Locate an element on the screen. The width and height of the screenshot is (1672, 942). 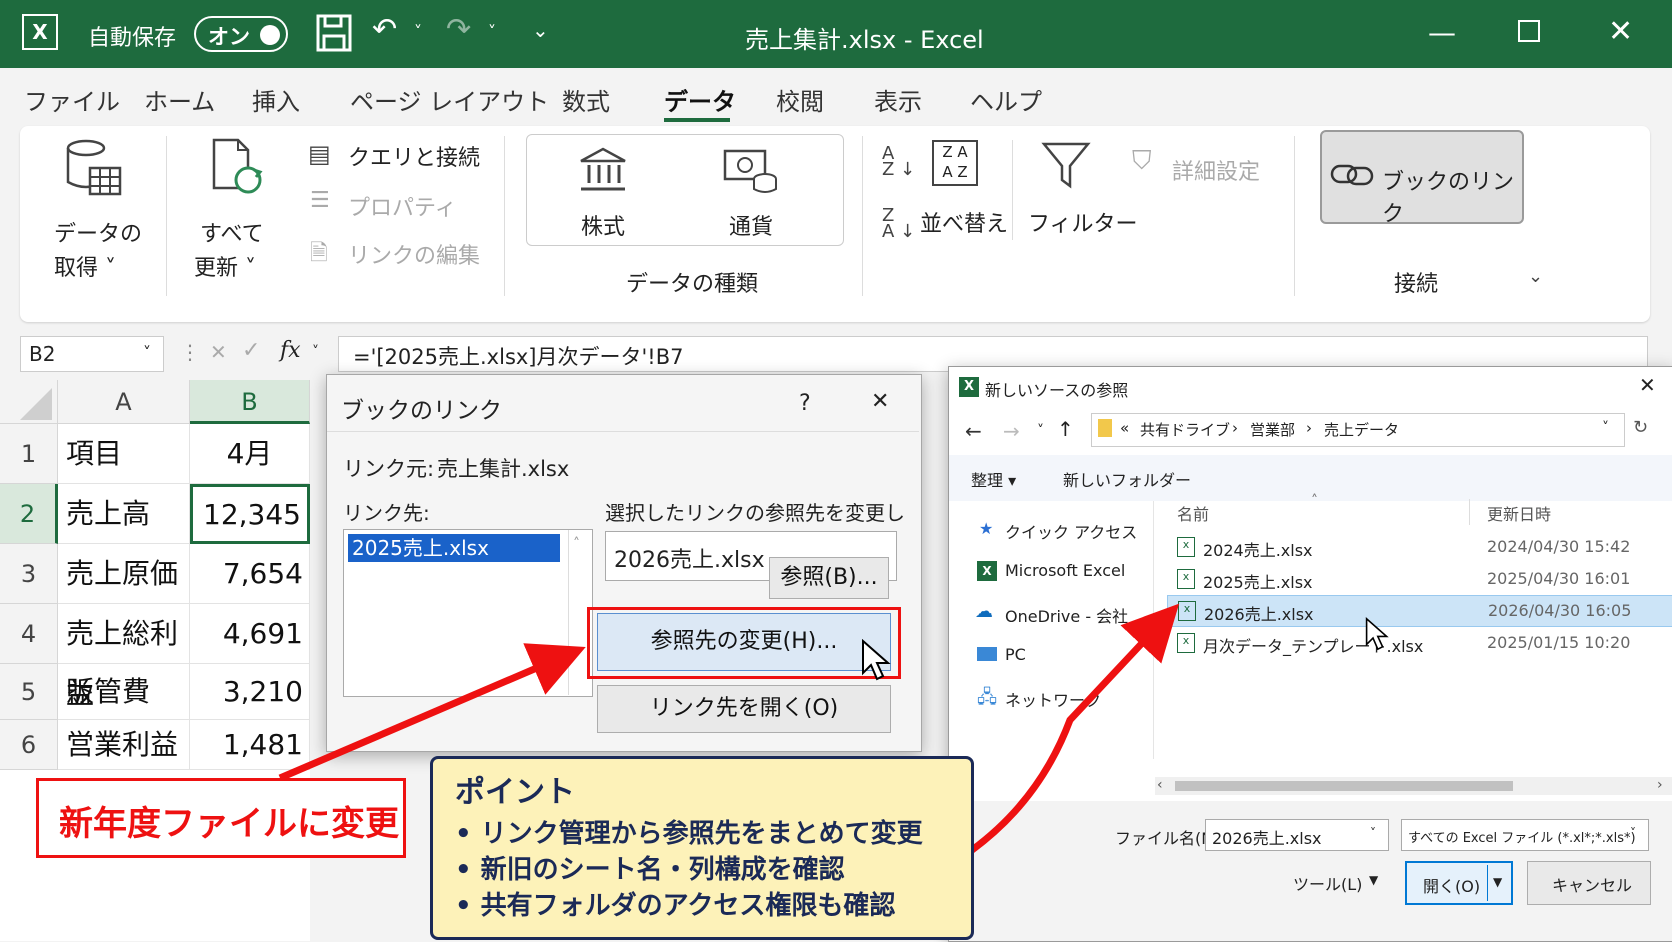
note-new-year-file: 新年度ファイルに変更 is located at coordinates (221, 818).